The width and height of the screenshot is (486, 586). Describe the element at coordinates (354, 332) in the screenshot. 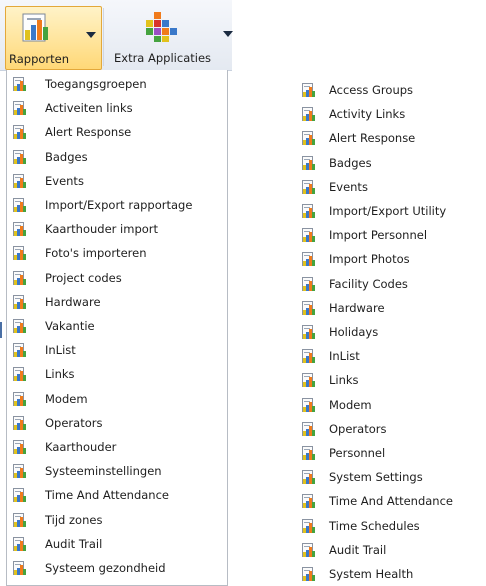

I see `menu-item-label: Holidays` at that location.